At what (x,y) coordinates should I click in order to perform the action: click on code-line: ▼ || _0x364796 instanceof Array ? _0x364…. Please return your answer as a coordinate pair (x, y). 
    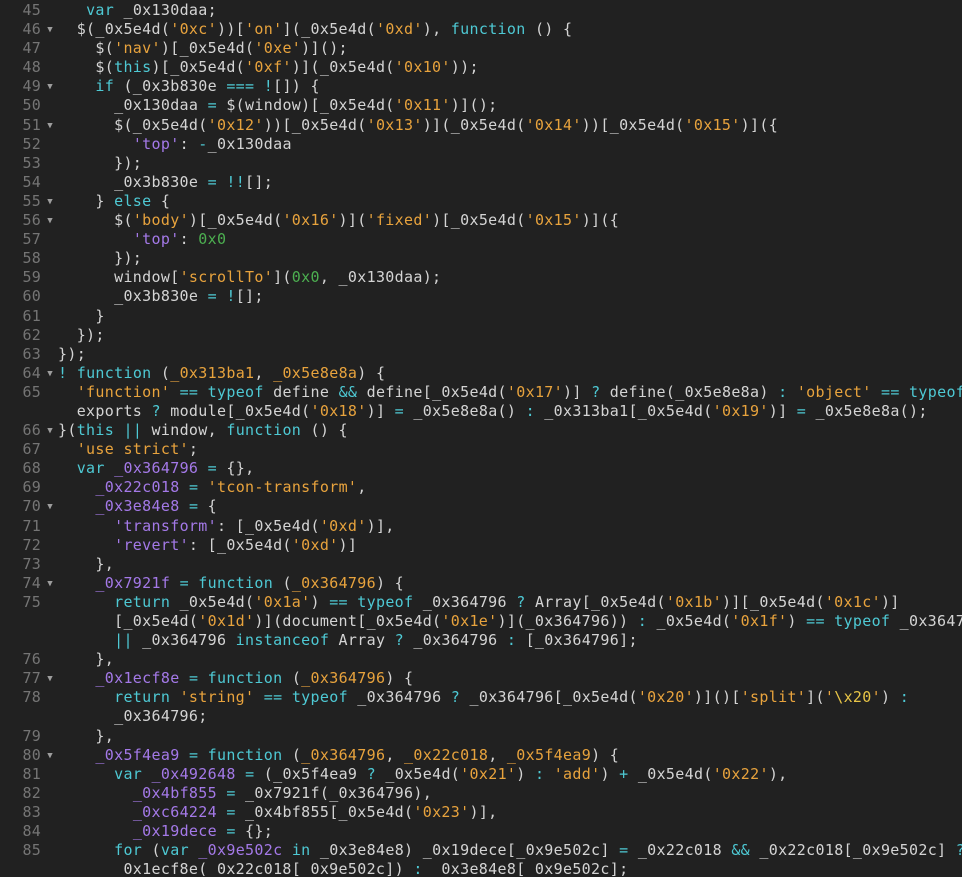
    Looking at the image, I should click on (481, 641).